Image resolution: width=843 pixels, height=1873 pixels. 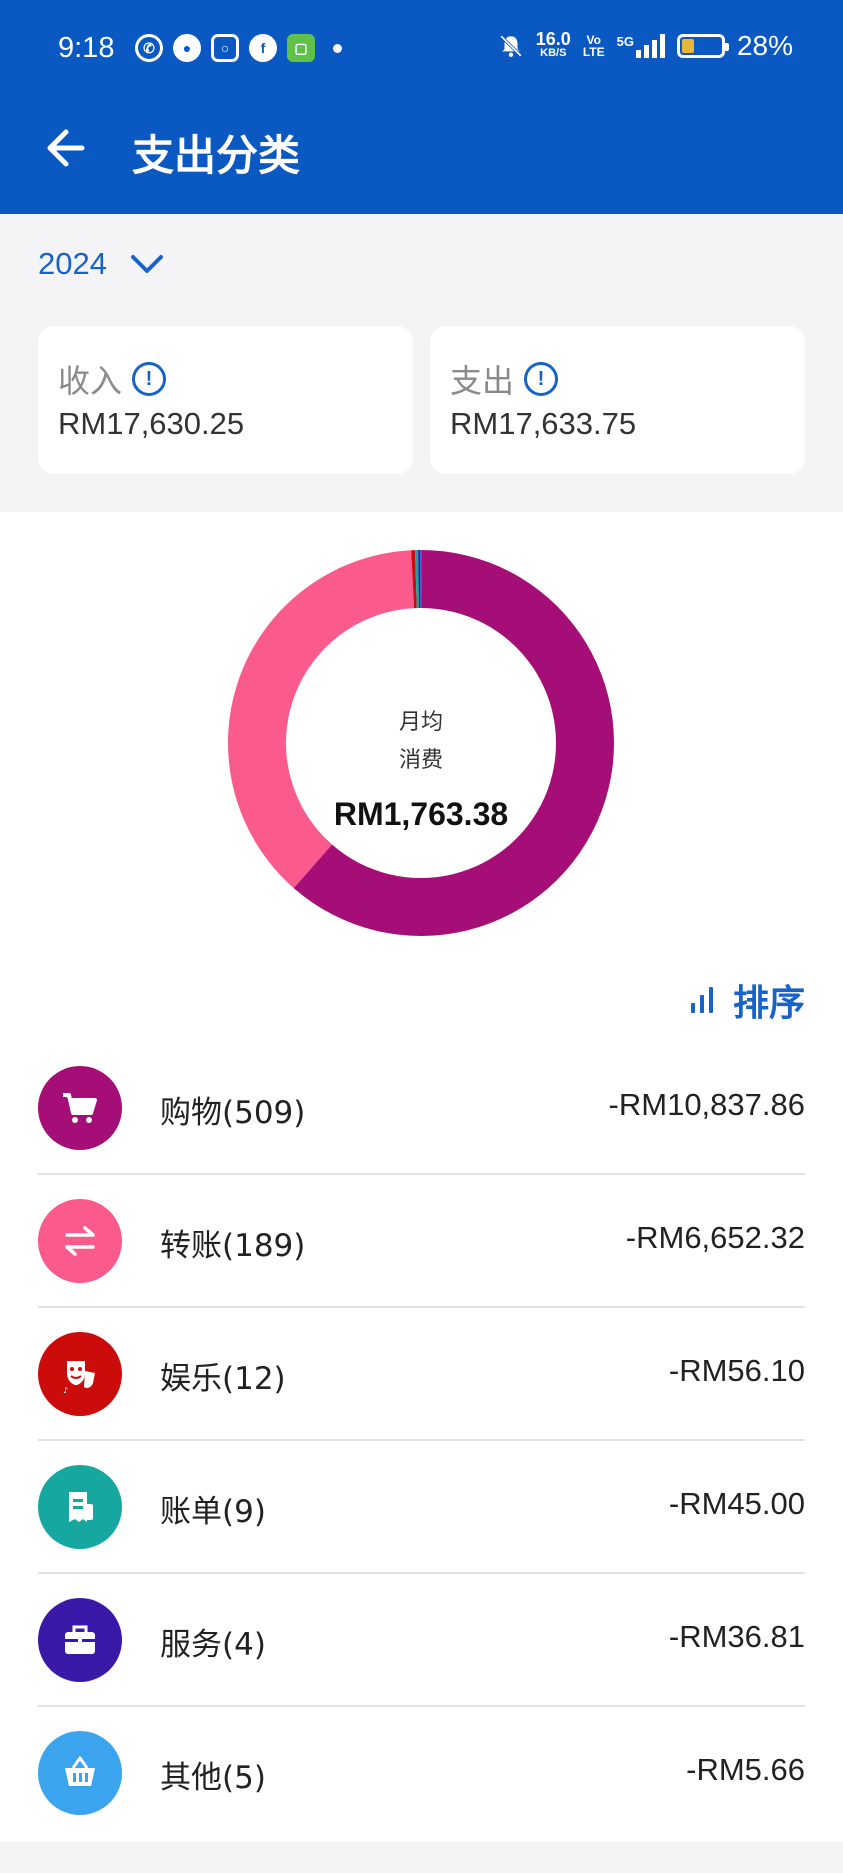 What do you see at coordinates (80, 1241) in the screenshot?
I see `transfer-arrows-icon` at bounding box center [80, 1241].